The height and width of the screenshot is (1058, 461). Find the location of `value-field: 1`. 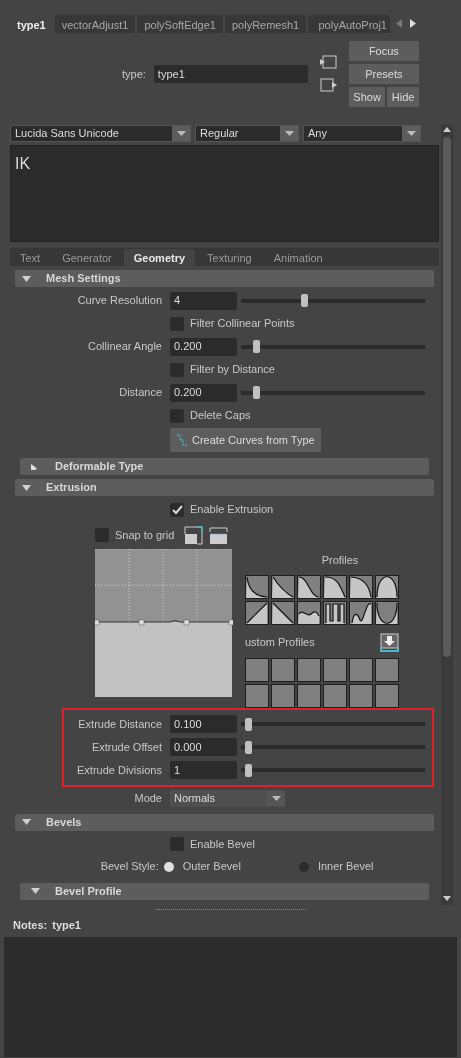

value-field: 1 is located at coordinates (203, 770).